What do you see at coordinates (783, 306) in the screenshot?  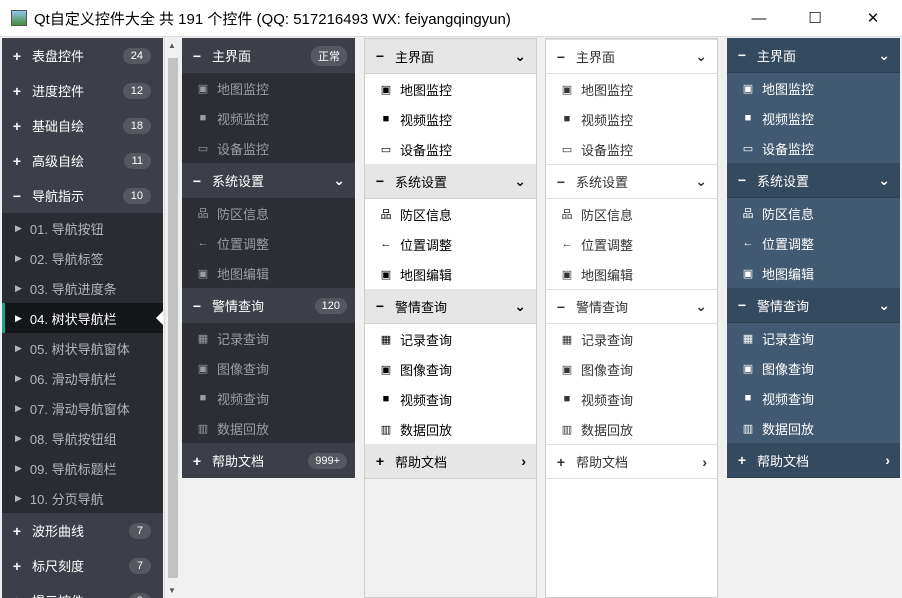 I see `nav-group-label: 警情查询` at bounding box center [783, 306].